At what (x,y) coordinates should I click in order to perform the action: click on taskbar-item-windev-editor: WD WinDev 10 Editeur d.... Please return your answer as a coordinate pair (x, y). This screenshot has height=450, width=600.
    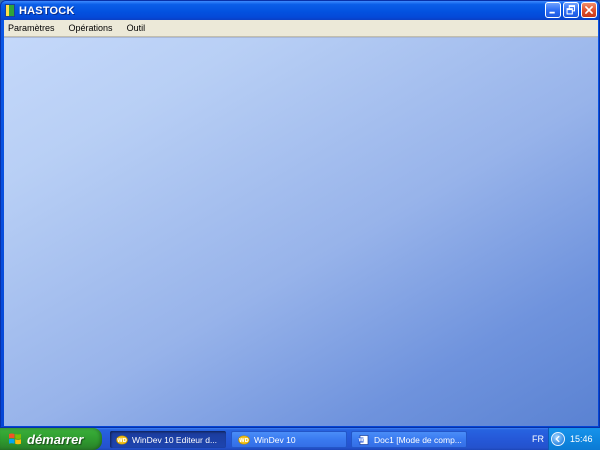
    Looking at the image, I should click on (168, 439).